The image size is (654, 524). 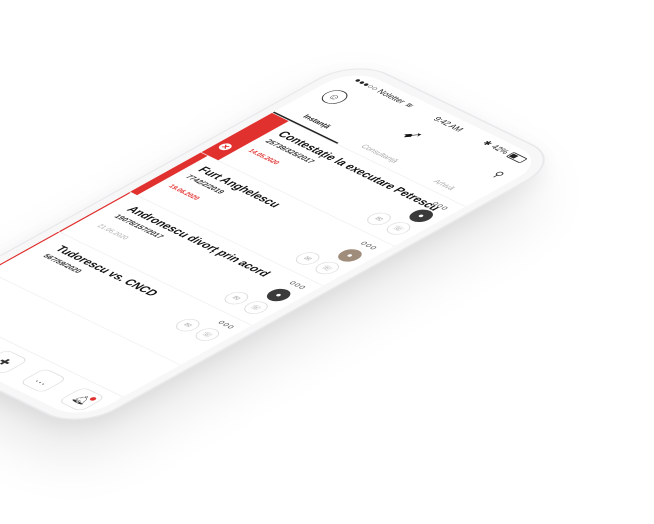 What do you see at coordinates (31, 252) in the screenshot?
I see `case-status-bar` at bounding box center [31, 252].